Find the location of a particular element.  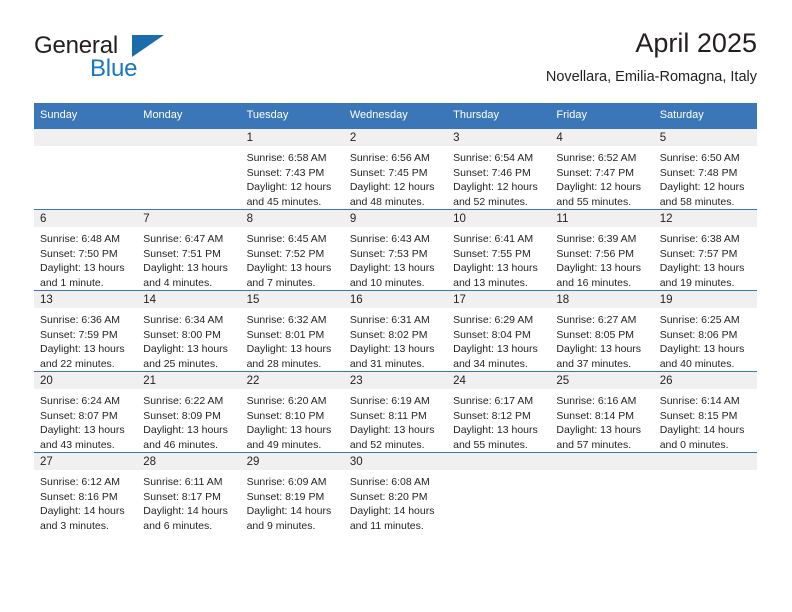

weekday-header-saturday: Saturday is located at coordinates (705, 116).